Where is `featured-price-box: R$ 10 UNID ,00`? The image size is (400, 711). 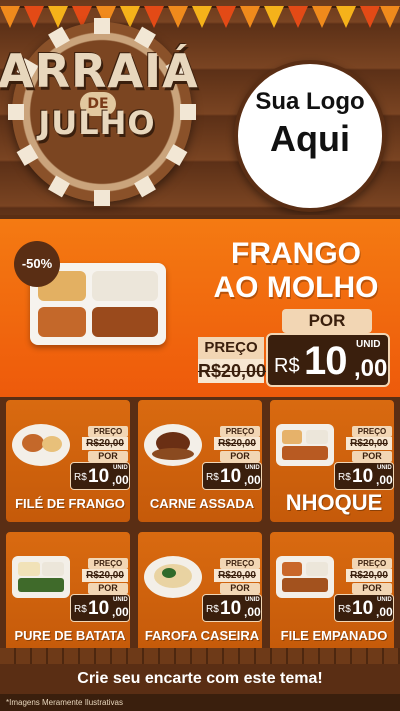
featured-price-box: R$ 10 UNID ,00 is located at coordinates (328, 360).